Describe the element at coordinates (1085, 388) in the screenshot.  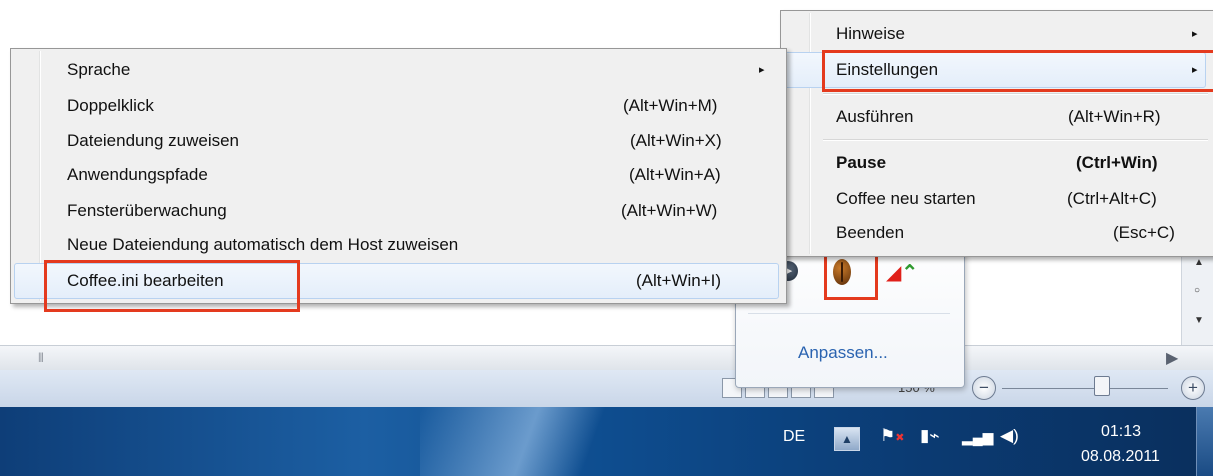
I see `zoom-slider-track` at that location.